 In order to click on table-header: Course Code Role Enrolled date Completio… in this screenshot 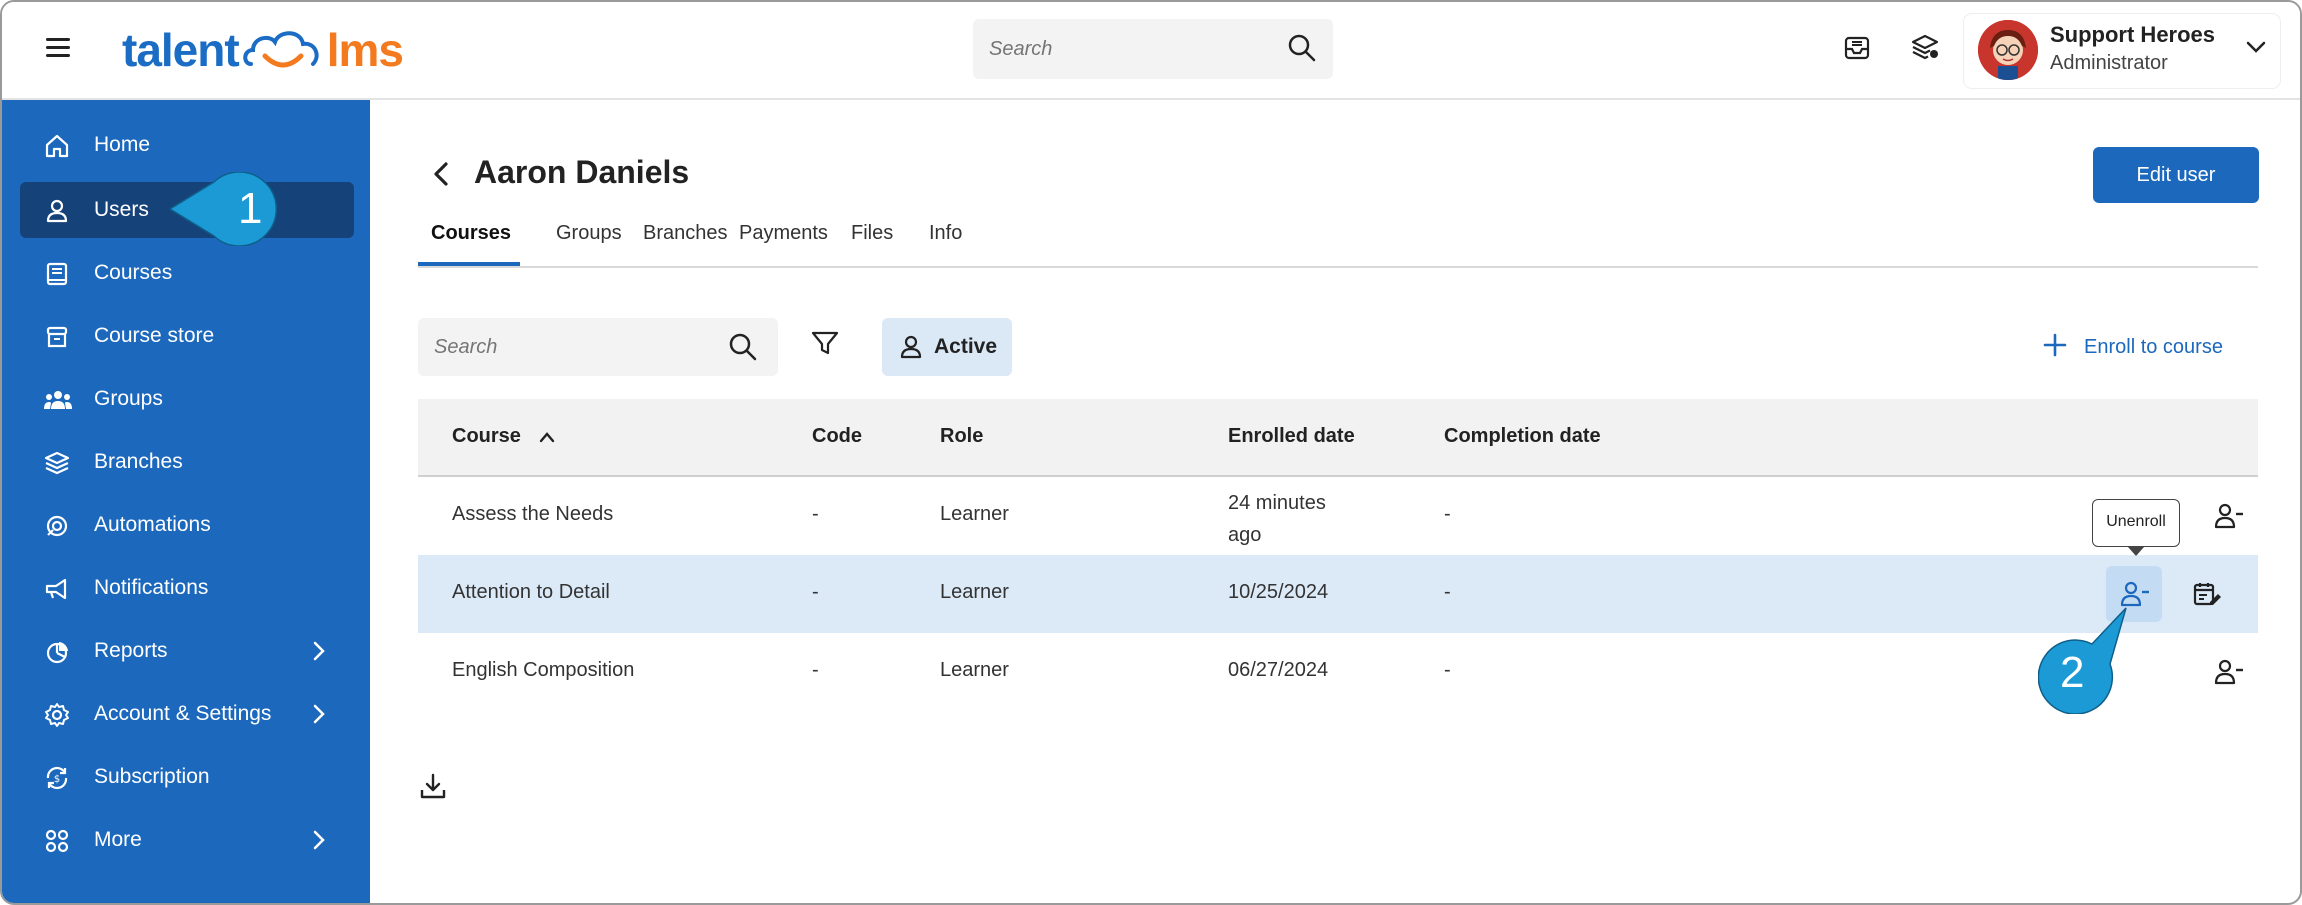, I will do `click(1338, 438)`.